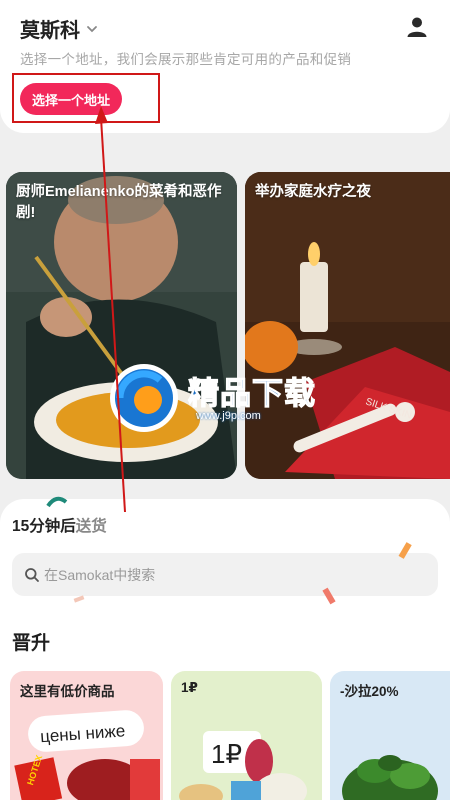 This screenshot has height=800, width=450. Describe the element at coordinates (369, 691) in the screenshot. I see `promo-title: -沙拉20%` at that location.